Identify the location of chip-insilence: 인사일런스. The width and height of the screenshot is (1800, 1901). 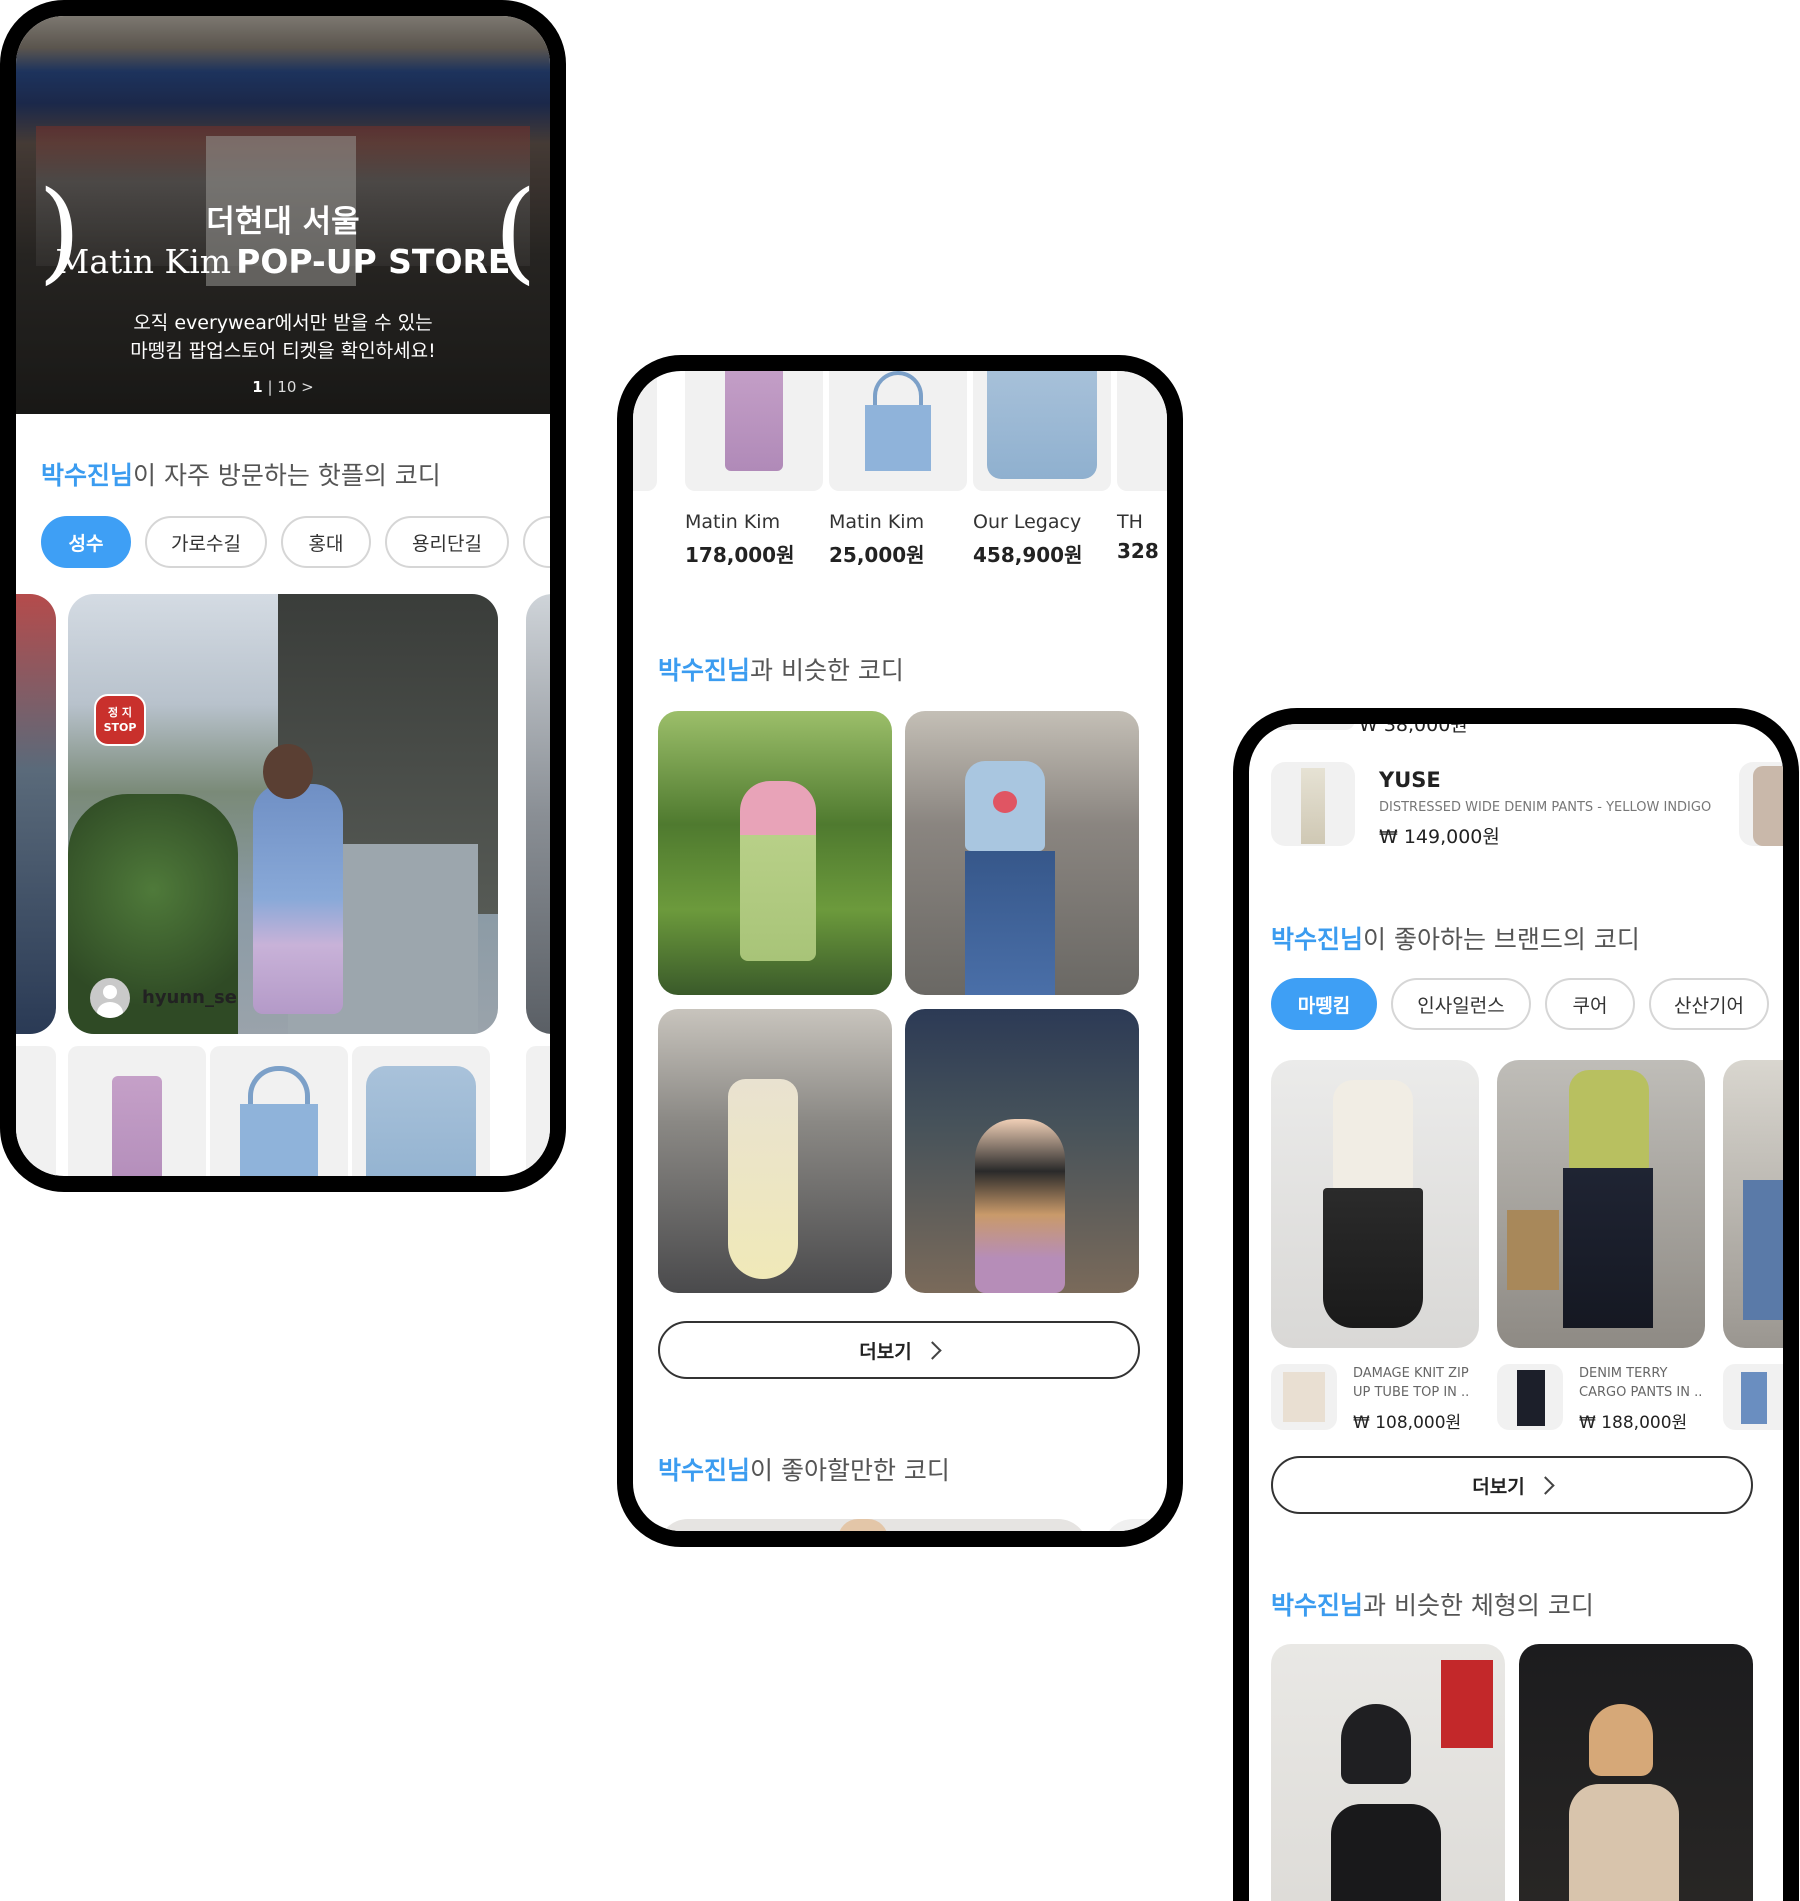
(1461, 1004).